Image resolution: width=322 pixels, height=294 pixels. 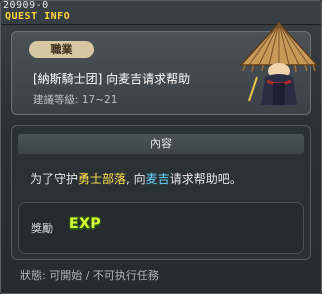 What do you see at coordinates (157, 179) in the screenshot?
I see `desc-highlight-npc: 麦吉` at bounding box center [157, 179].